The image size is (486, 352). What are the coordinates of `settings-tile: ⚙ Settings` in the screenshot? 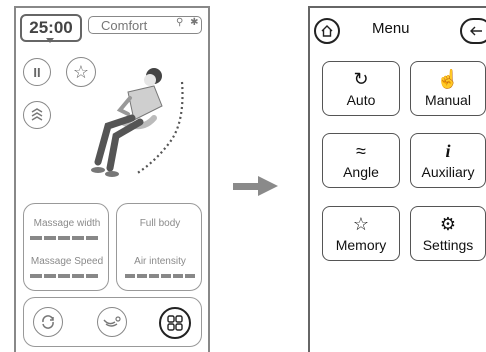 It's located at (448, 233).